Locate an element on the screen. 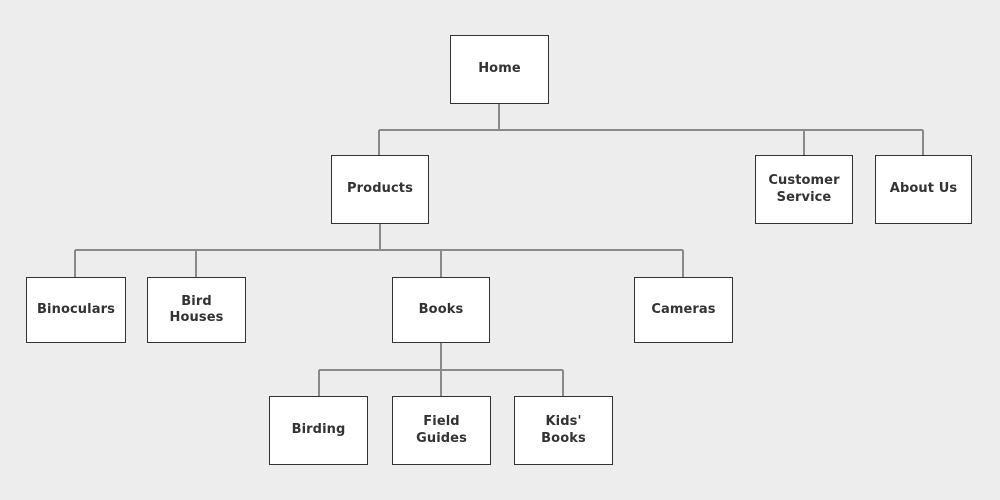  node-customerservice: Customer Service is located at coordinates (804, 189).